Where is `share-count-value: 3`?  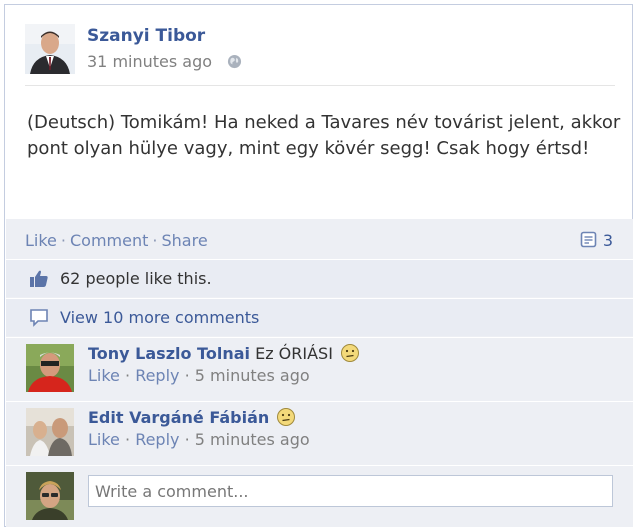 share-count-value: 3 is located at coordinates (607, 240).